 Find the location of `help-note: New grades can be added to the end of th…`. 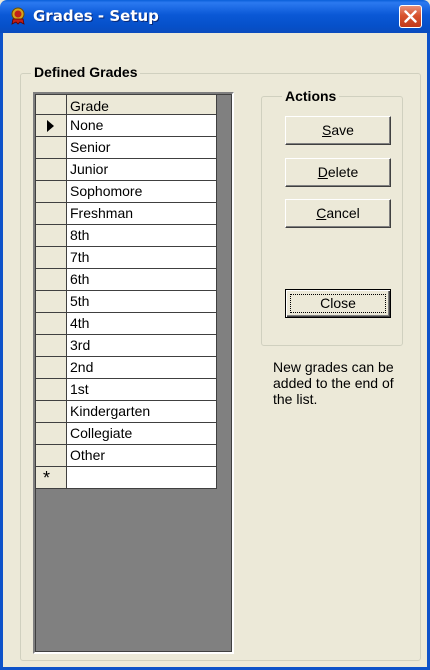

help-note: New grades can be added to the end of th… is located at coordinates (333, 383).